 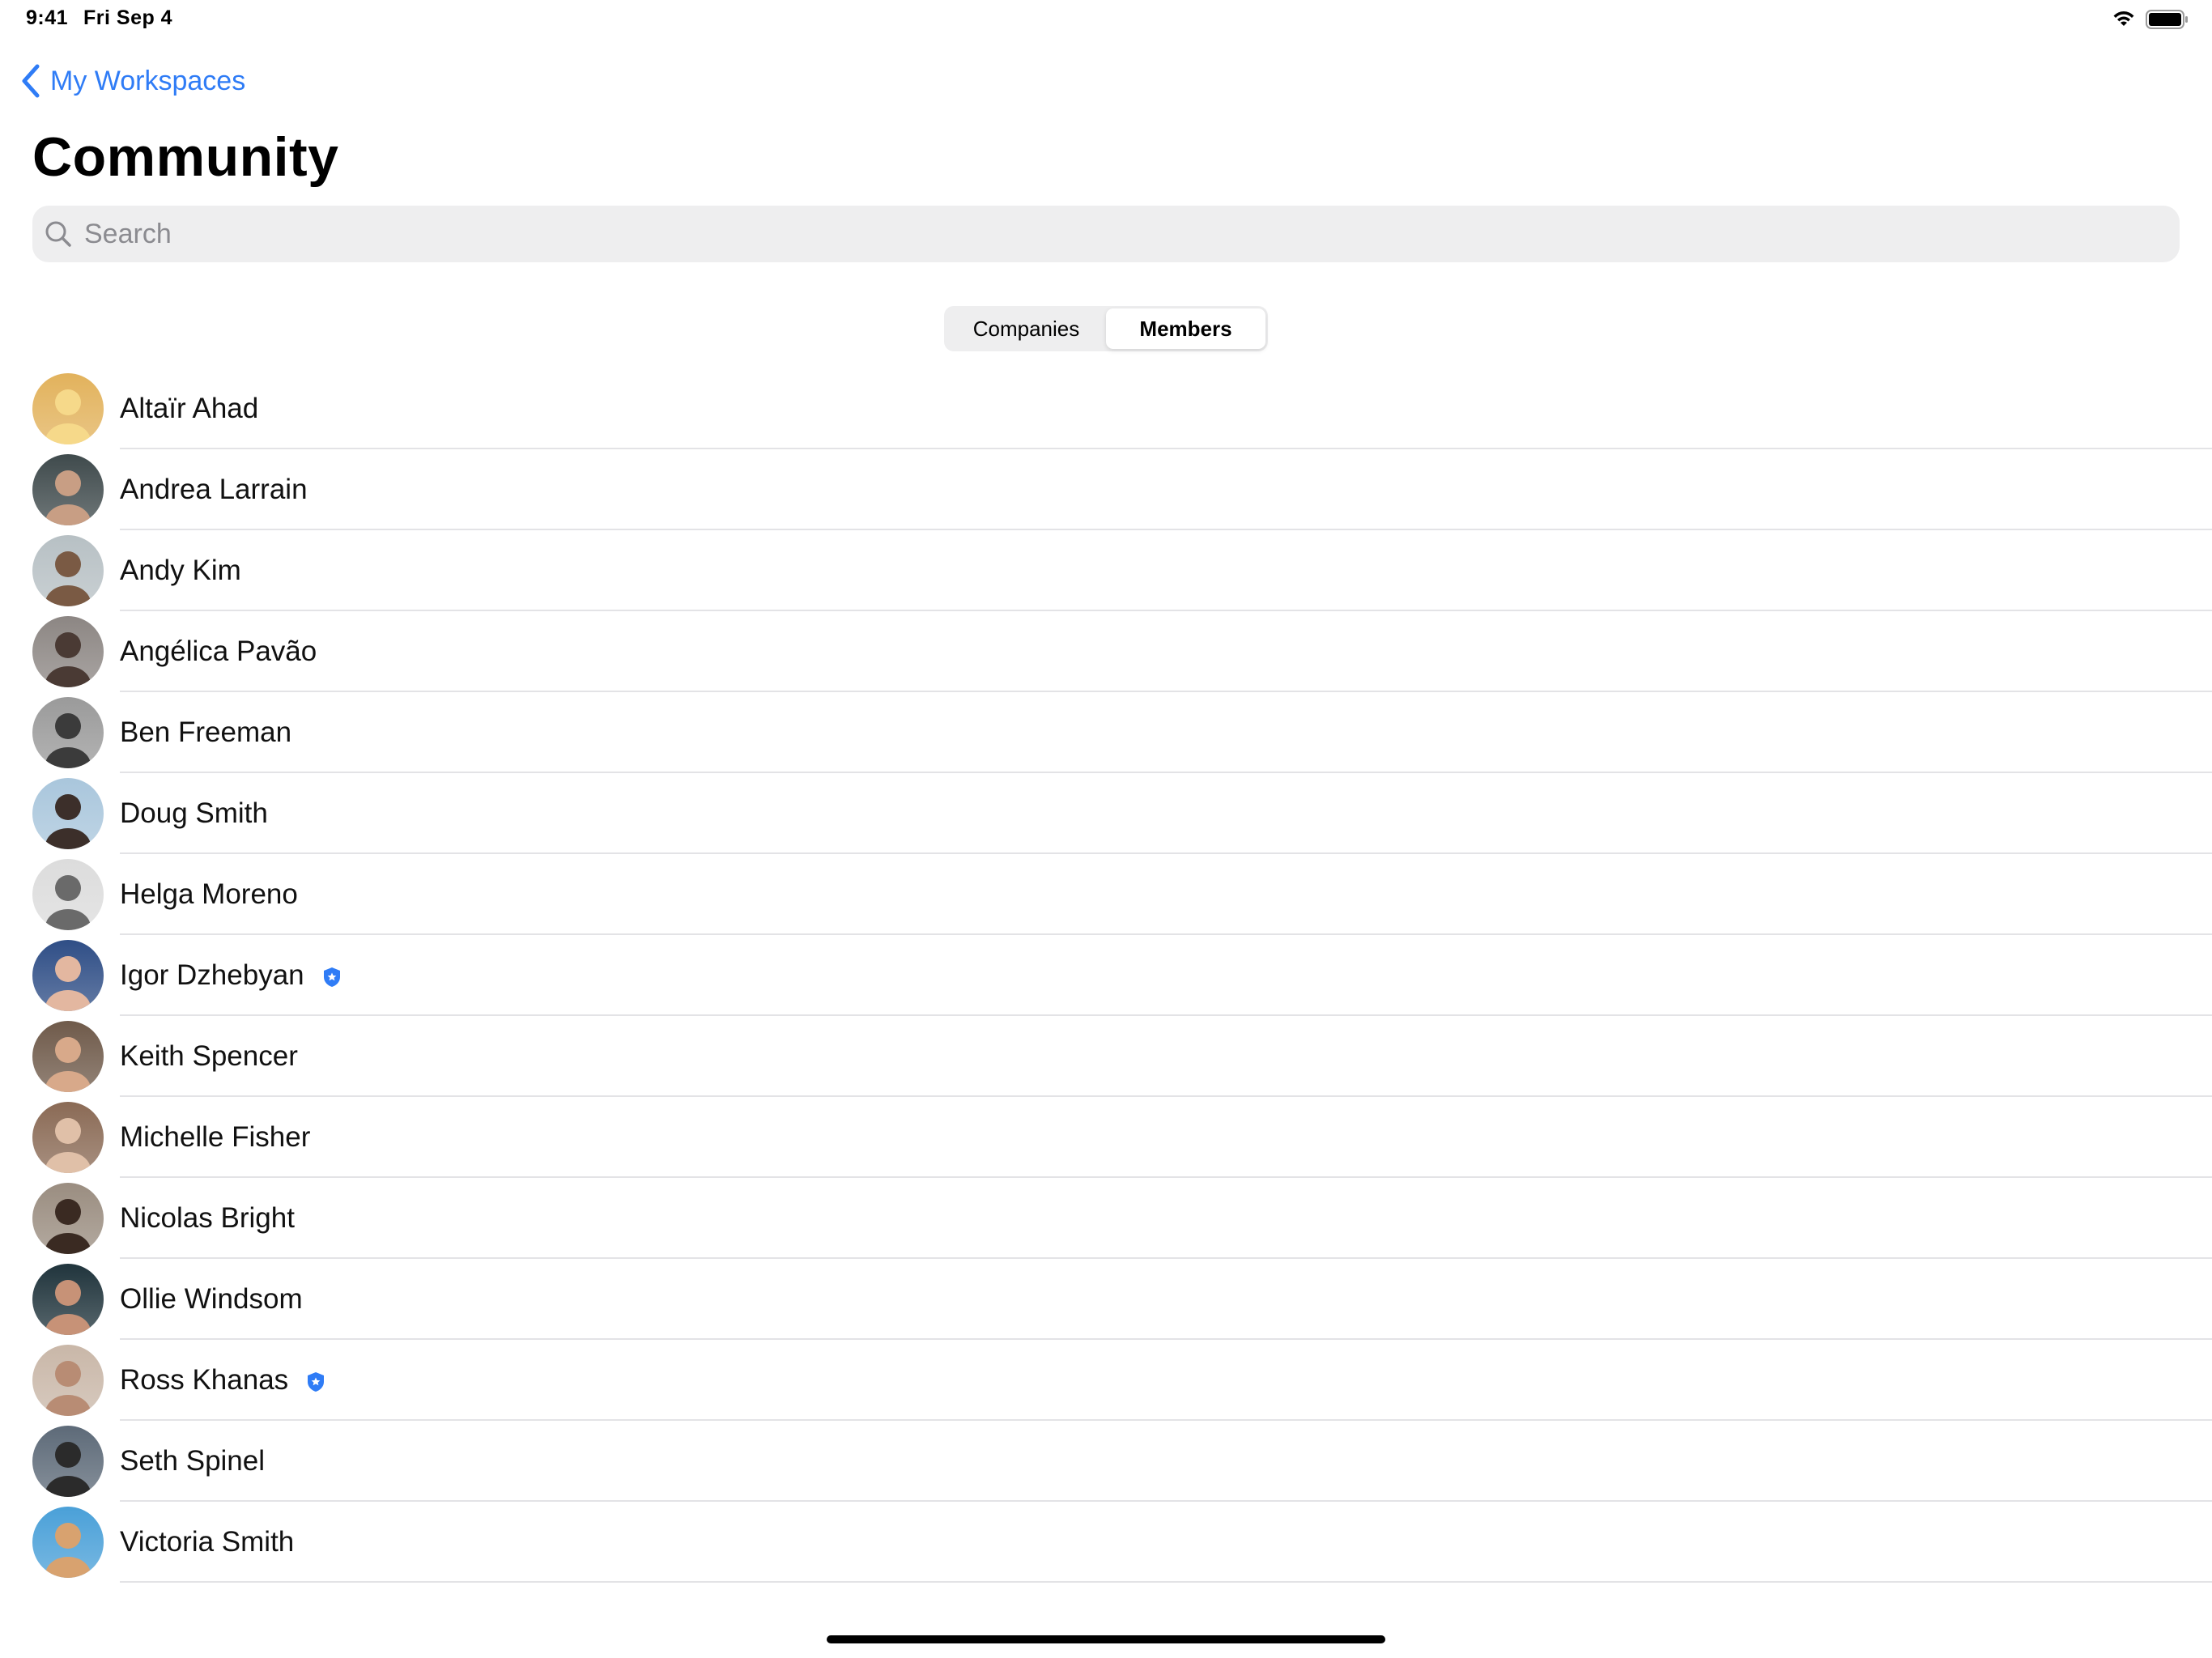 I want to click on list-item: Keith Spencer, so click(x=1106, y=1056).